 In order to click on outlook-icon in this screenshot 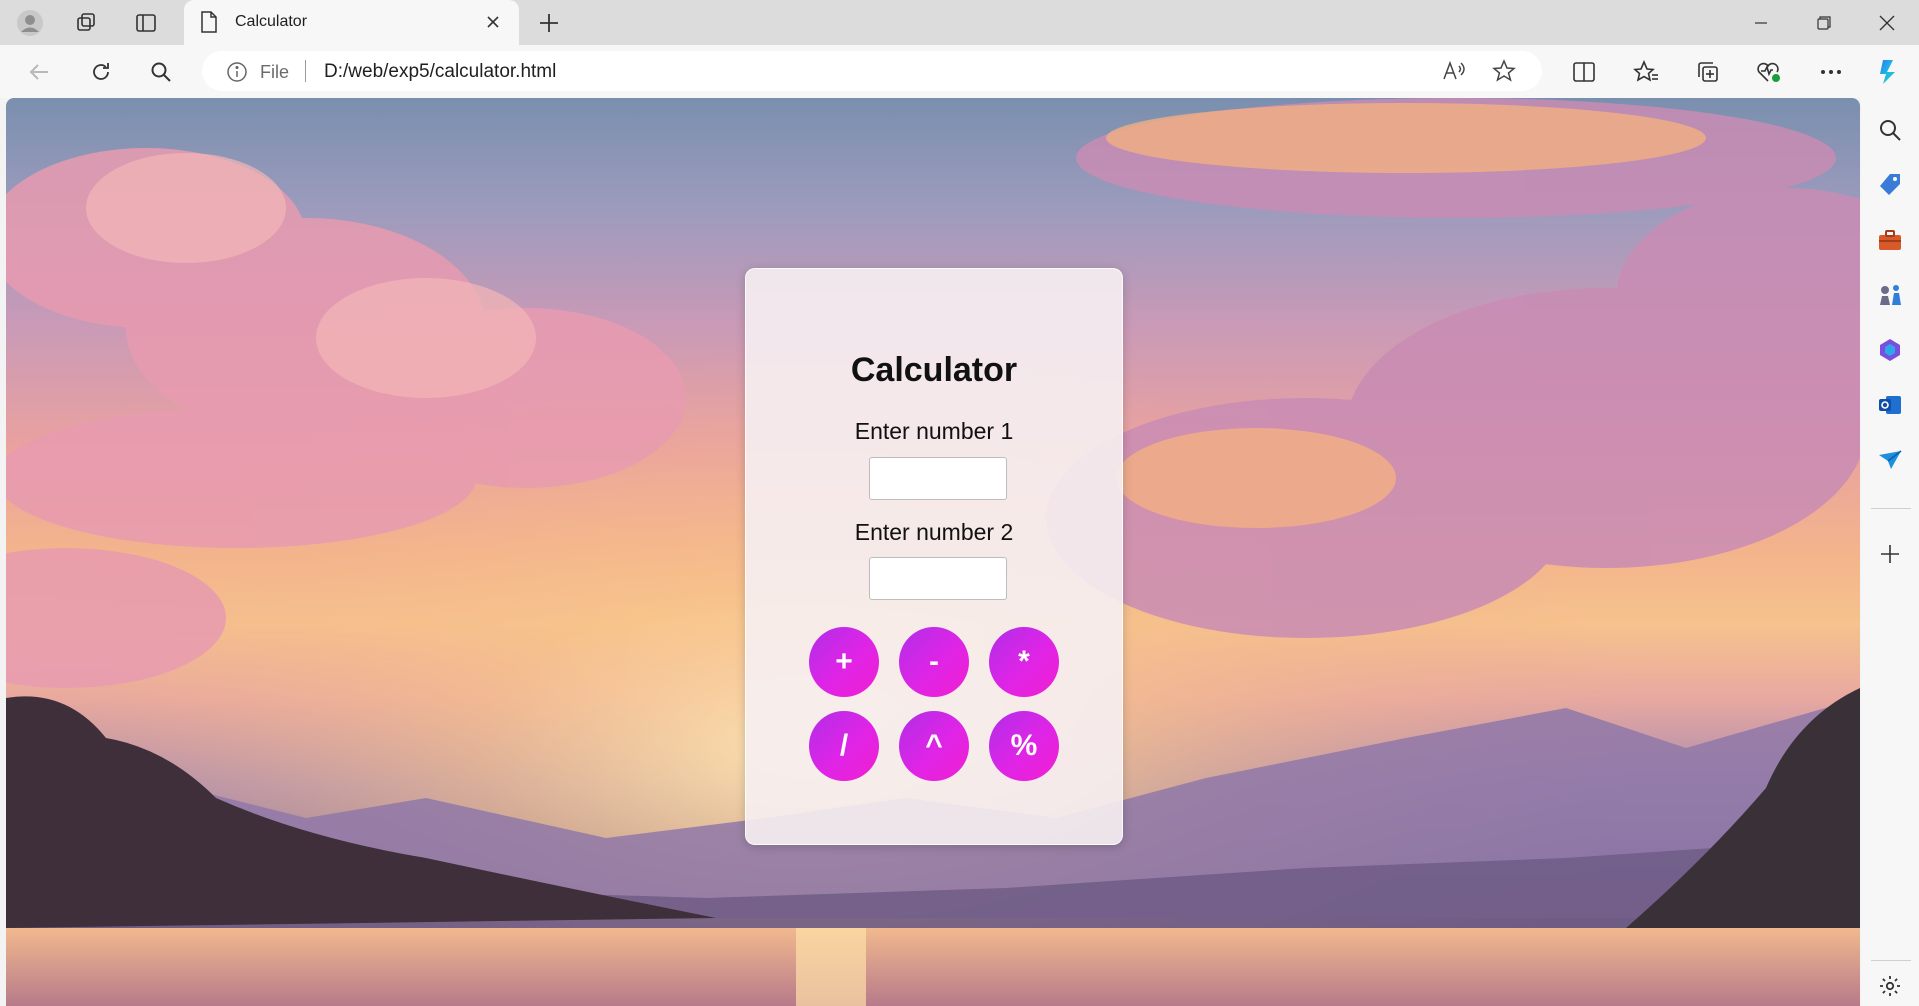, I will do `click(1890, 405)`.